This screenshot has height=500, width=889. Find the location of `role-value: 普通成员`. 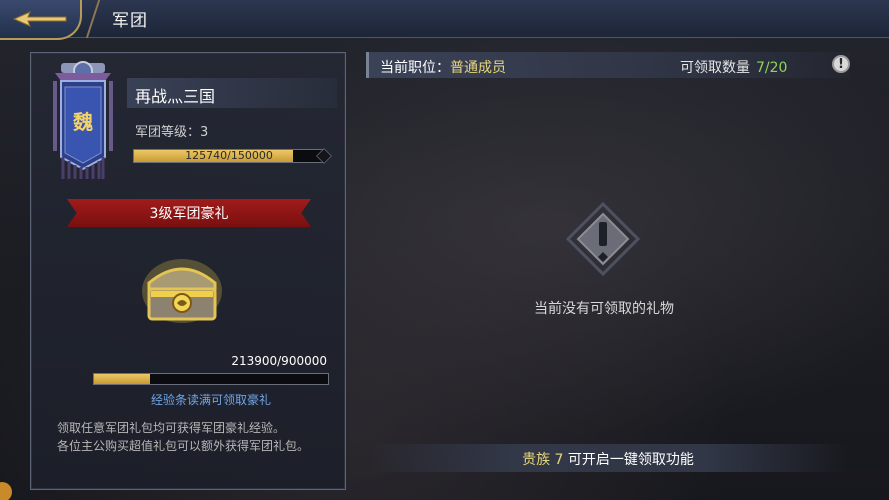

role-value: 普通成员 is located at coordinates (478, 68).